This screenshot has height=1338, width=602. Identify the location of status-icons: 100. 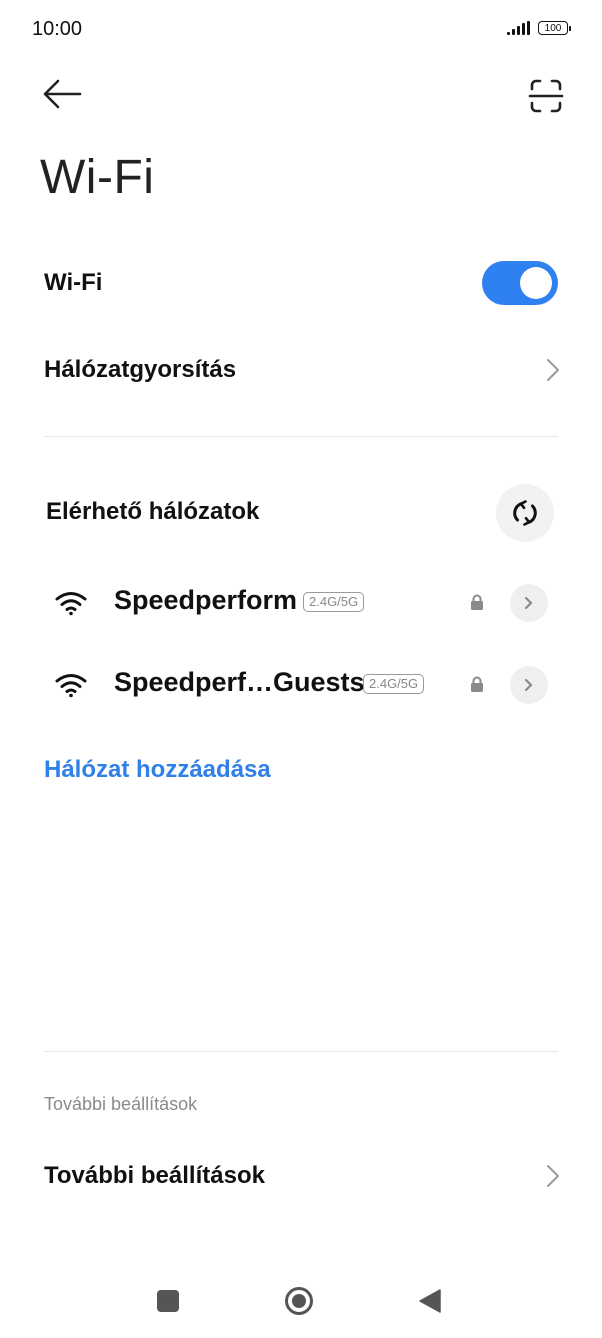
(539, 28).